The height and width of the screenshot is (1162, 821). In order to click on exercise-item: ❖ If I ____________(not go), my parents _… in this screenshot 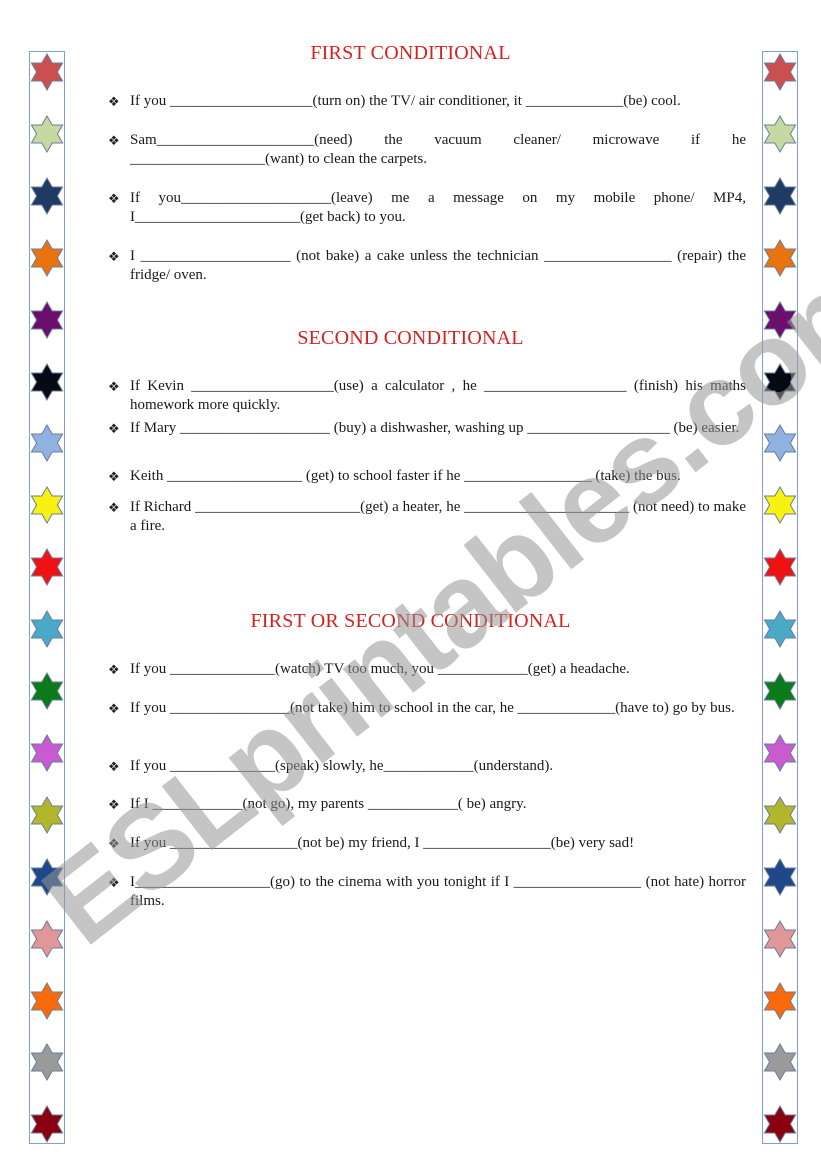, I will do `click(427, 804)`.